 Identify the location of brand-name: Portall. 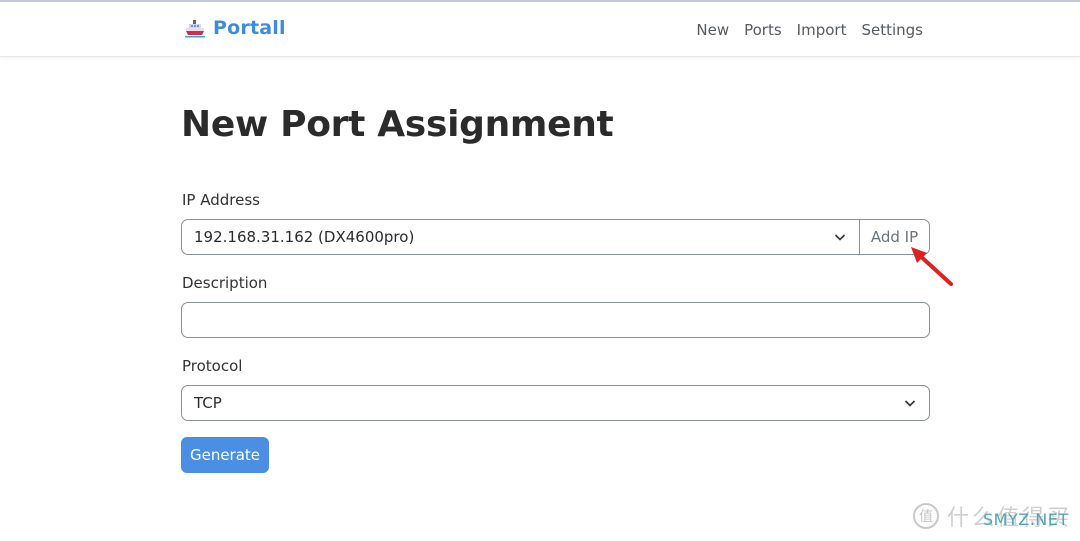
(249, 28).